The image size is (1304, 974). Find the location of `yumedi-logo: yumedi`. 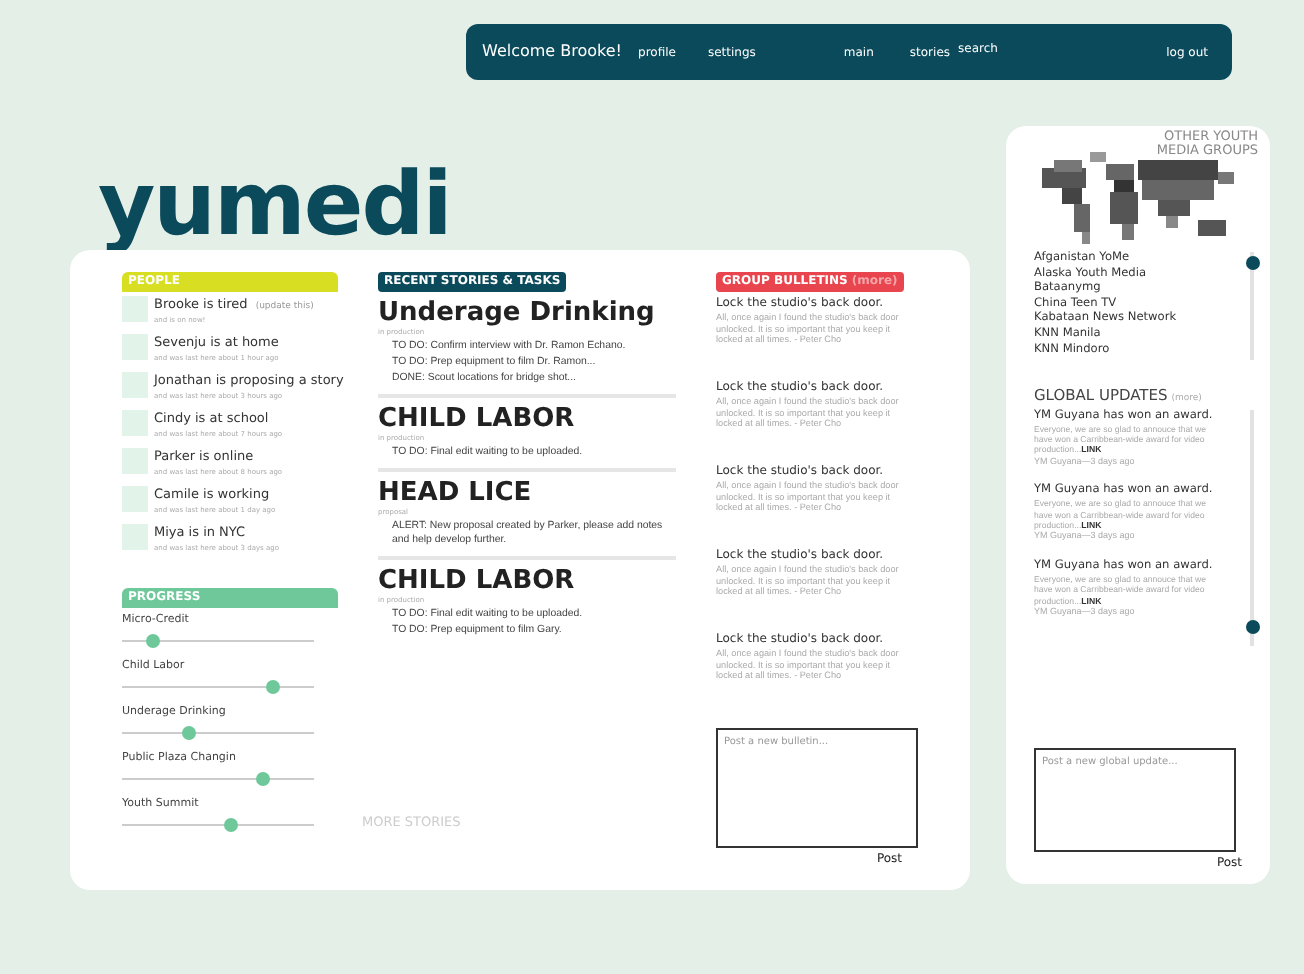

yumedi-logo: yumedi is located at coordinates (275, 205).